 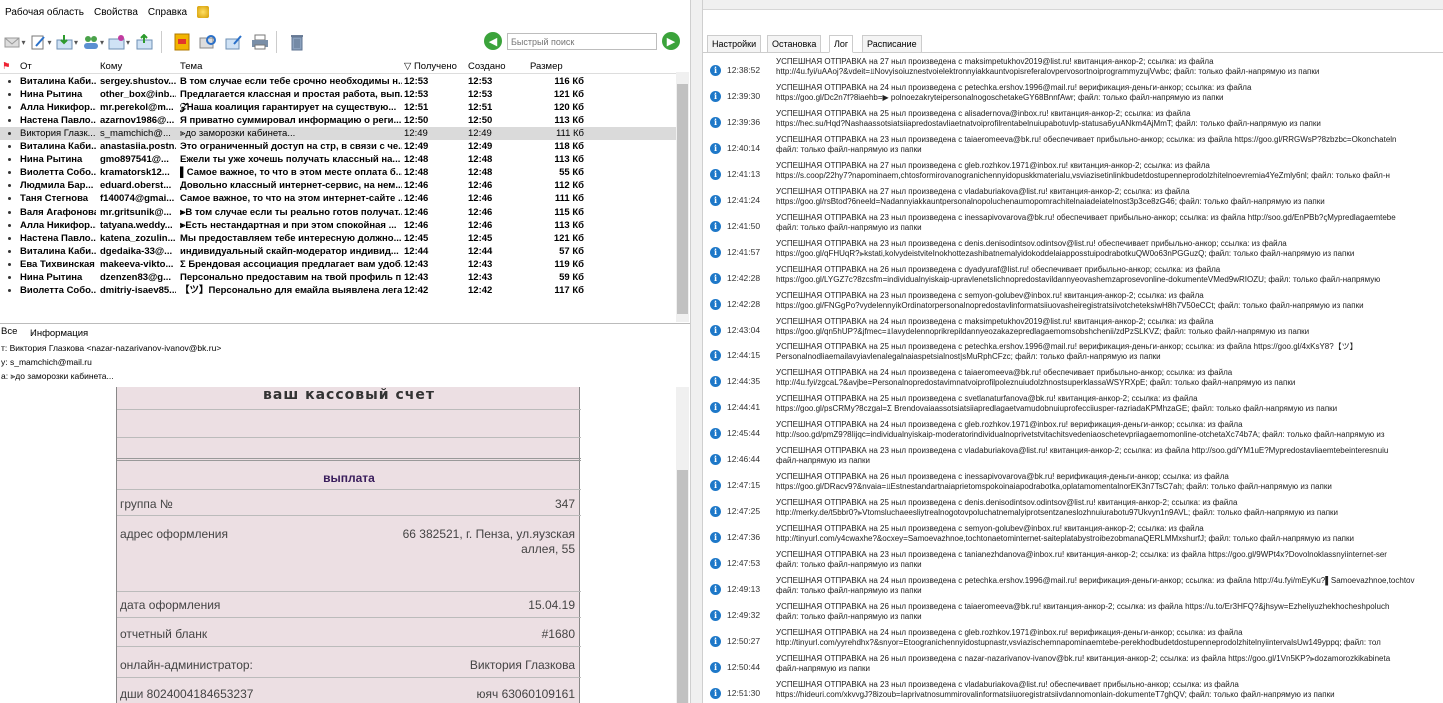 What do you see at coordinates (33, 333) in the screenshot?
I see `close-icon: ×` at bounding box center [33, 333].